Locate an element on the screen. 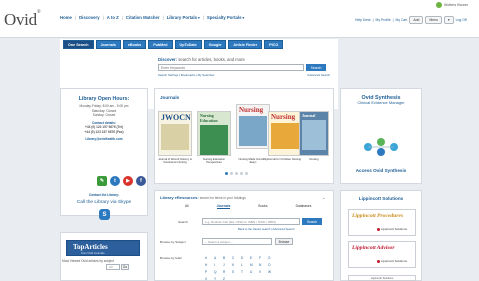 Image resolution: width=479 pixels, height=281 pixels. user-menu: Menu is located at coordinates (433, 20).